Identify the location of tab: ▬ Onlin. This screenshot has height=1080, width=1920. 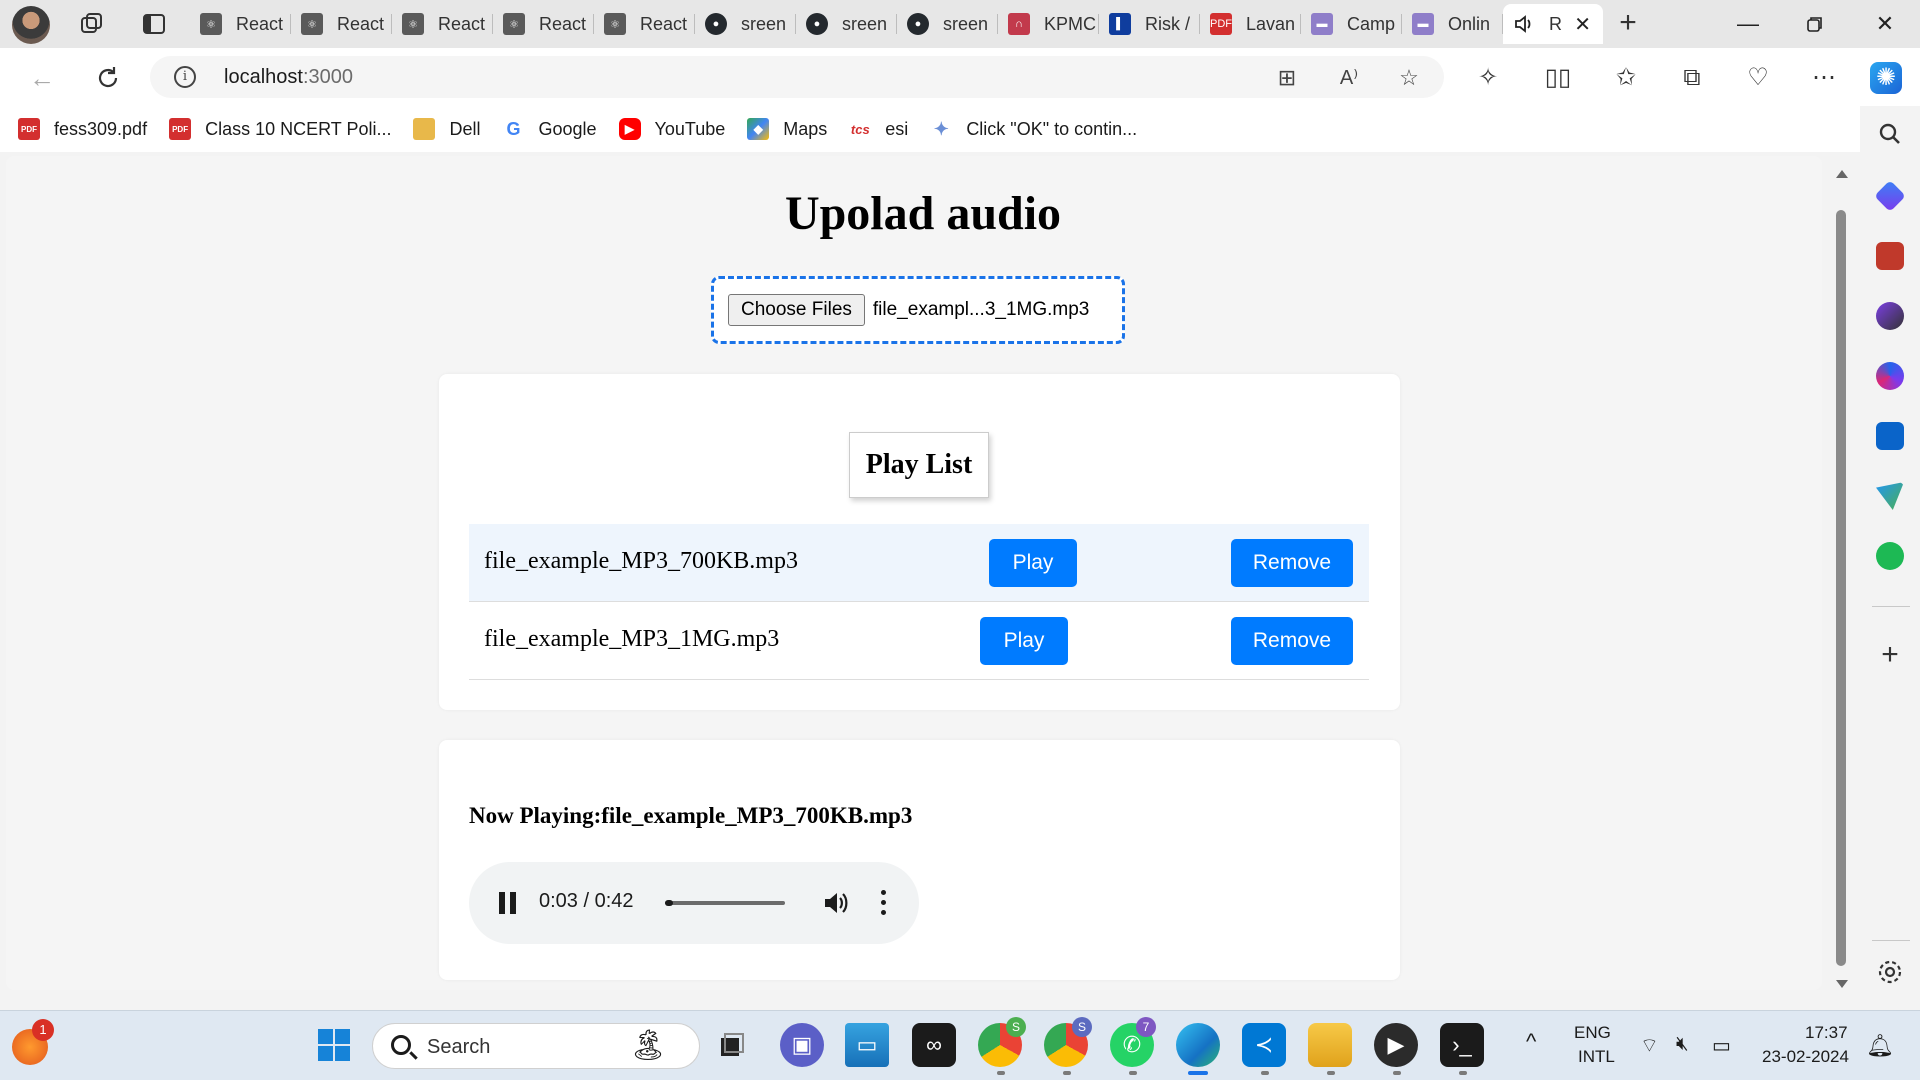
(1452, 24).